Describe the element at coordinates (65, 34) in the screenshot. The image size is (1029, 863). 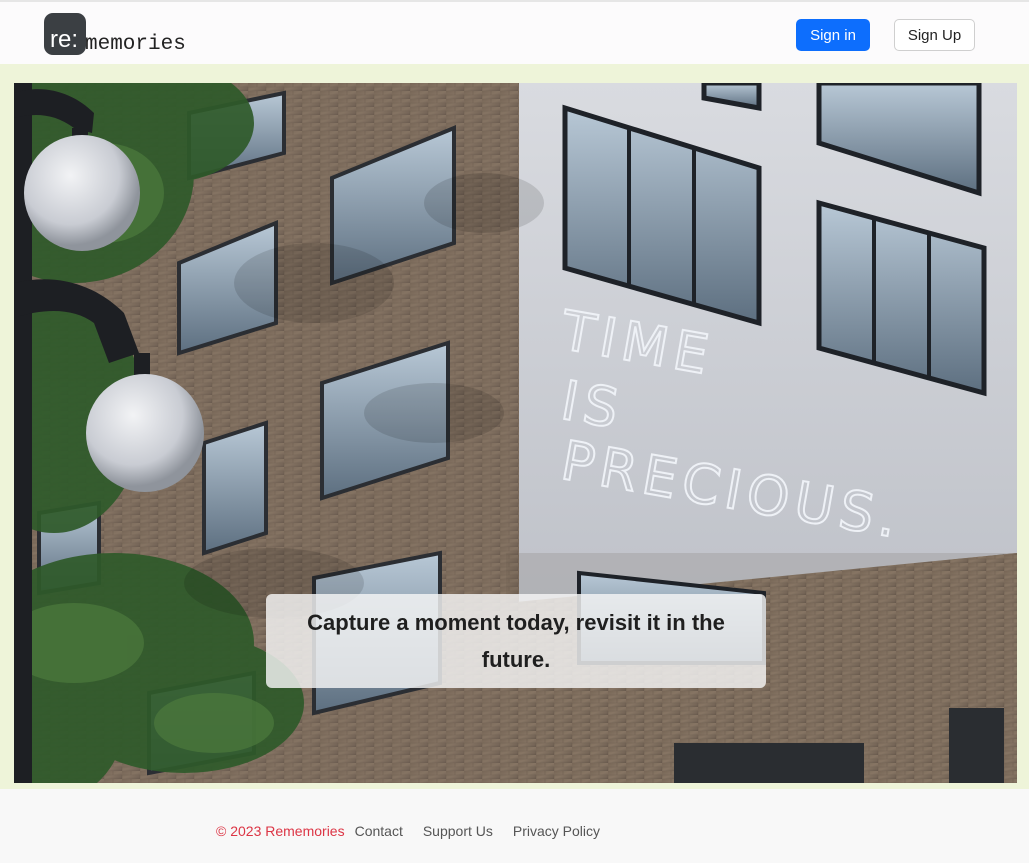
I see `logo-badge: re:` at that location.